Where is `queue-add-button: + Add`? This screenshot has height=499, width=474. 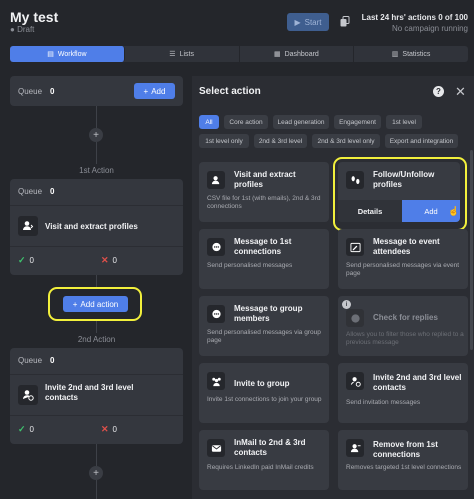
queue-add-button: + Add is located at coordinates (154, 91).